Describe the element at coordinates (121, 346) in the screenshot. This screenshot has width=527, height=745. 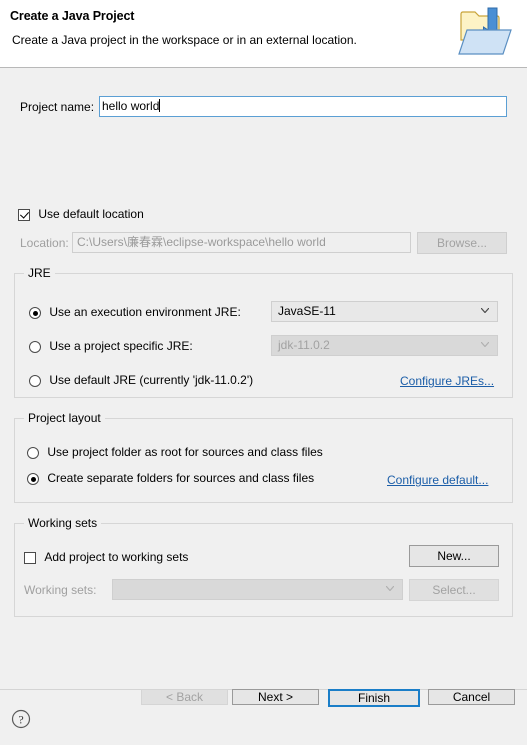
I see `radio-project-specific-jre-label: Use a project specific JRE:` at that location.